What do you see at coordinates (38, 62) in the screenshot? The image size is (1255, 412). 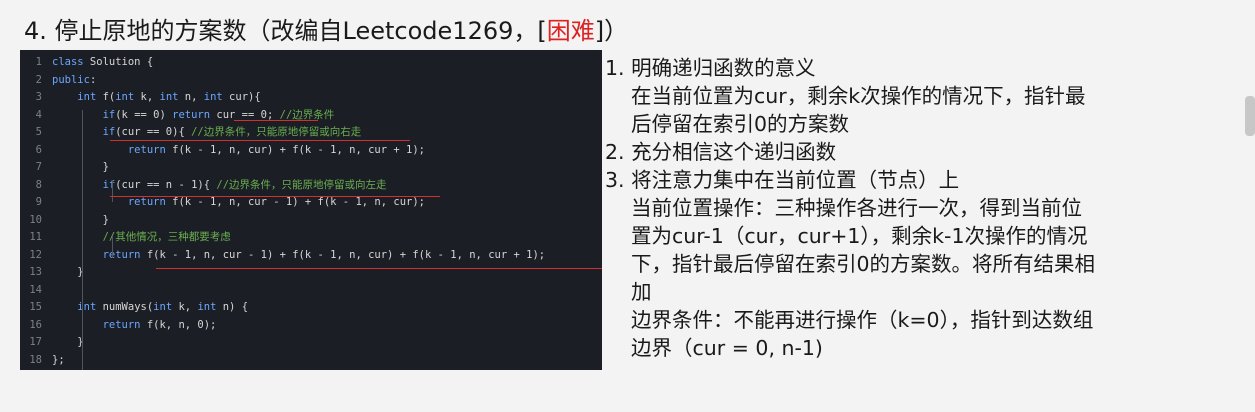 I see `line-number: 1` at bounding box center [38, 62].